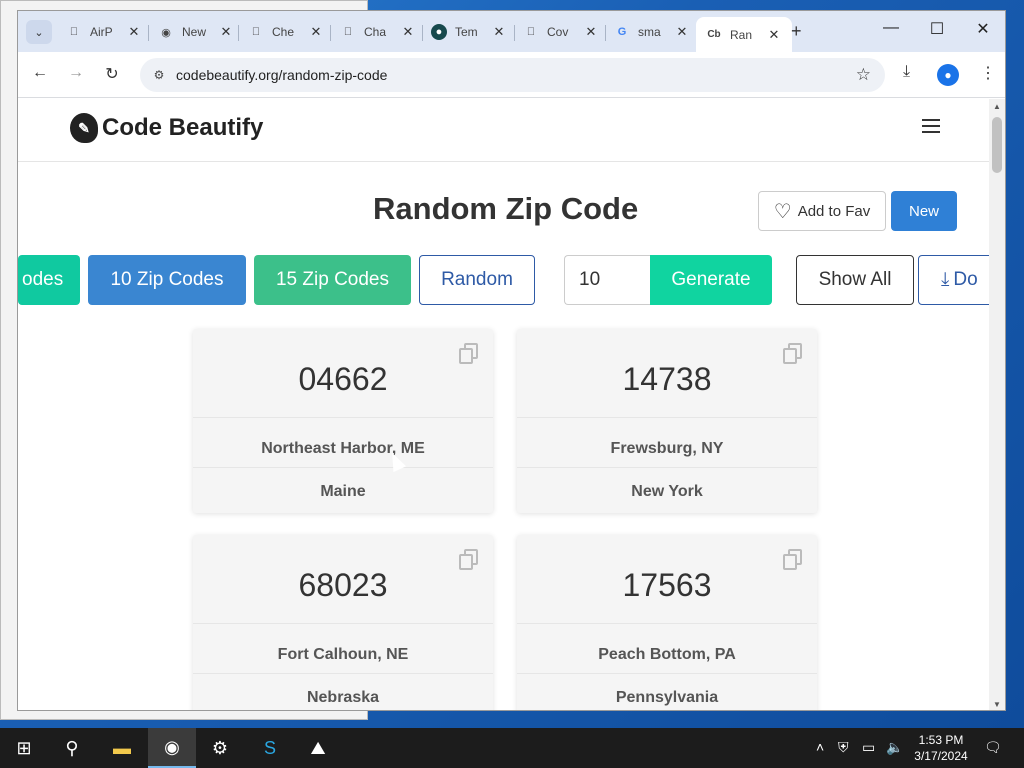 The image size is (1024, 768). Describe the element at coordinates (558, 32) in the screenshot. I see `tab-title: Cov` at that location.